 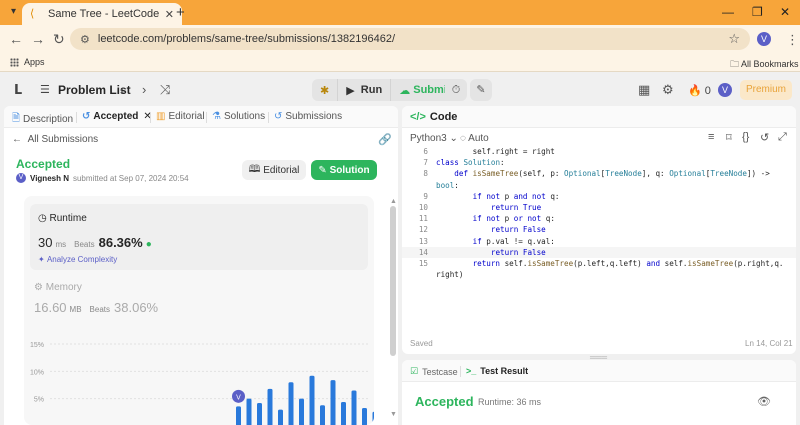 What do you see at coordinates (599, 196) in the screenshot?
I see `code-line: 9 if not p and not q:` at bounding box center [599, 196].